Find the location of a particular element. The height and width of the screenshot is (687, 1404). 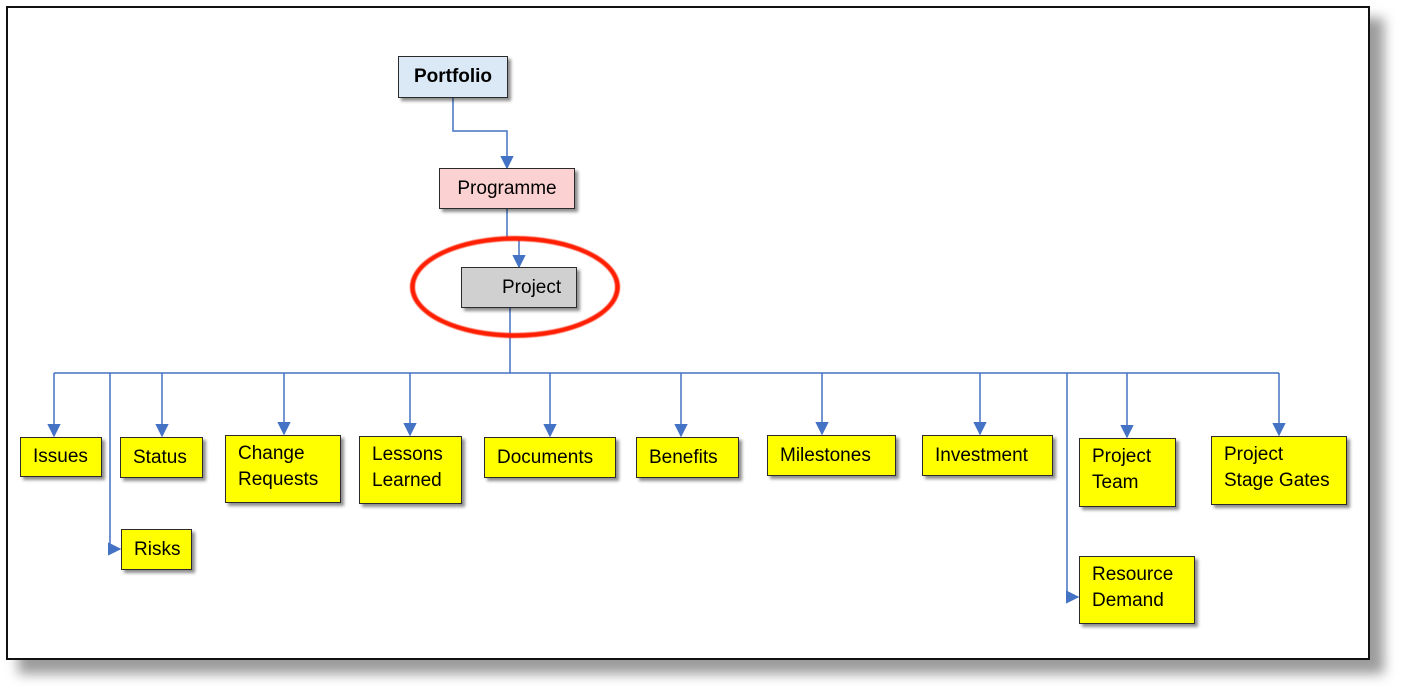

node-label: Risks is located at coordinates (157, 549).